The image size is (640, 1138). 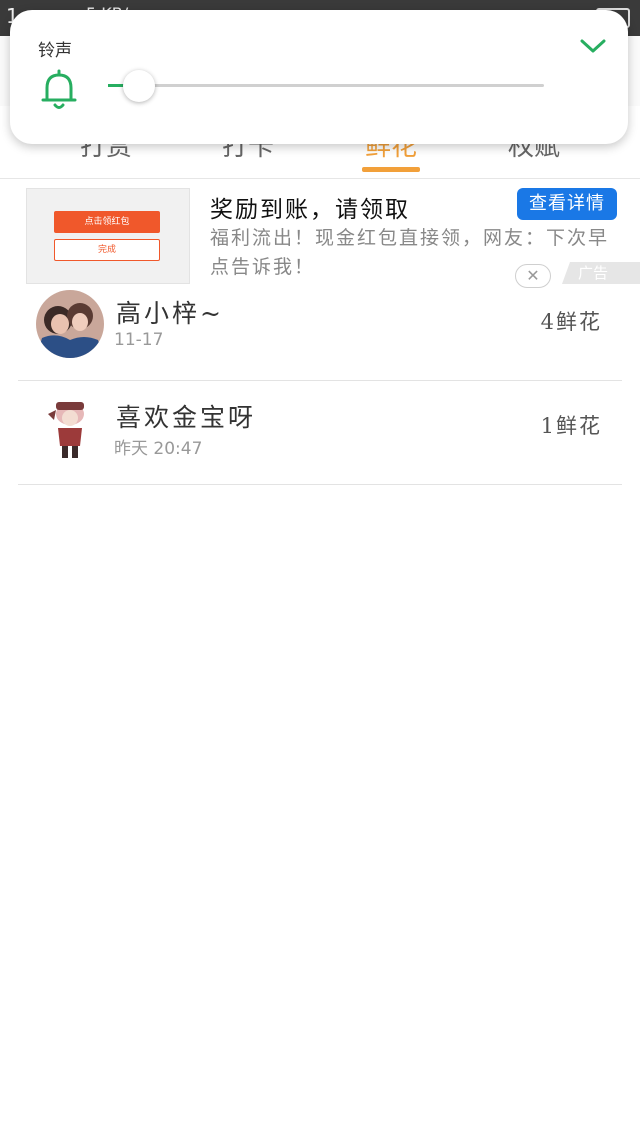 What do you see at coordinates (410, 252) in the screenshot?
I see `ad-description: 福利流出！现金红包直接领，网友：下次早点告诉我！` at bounding box center [410, 252].